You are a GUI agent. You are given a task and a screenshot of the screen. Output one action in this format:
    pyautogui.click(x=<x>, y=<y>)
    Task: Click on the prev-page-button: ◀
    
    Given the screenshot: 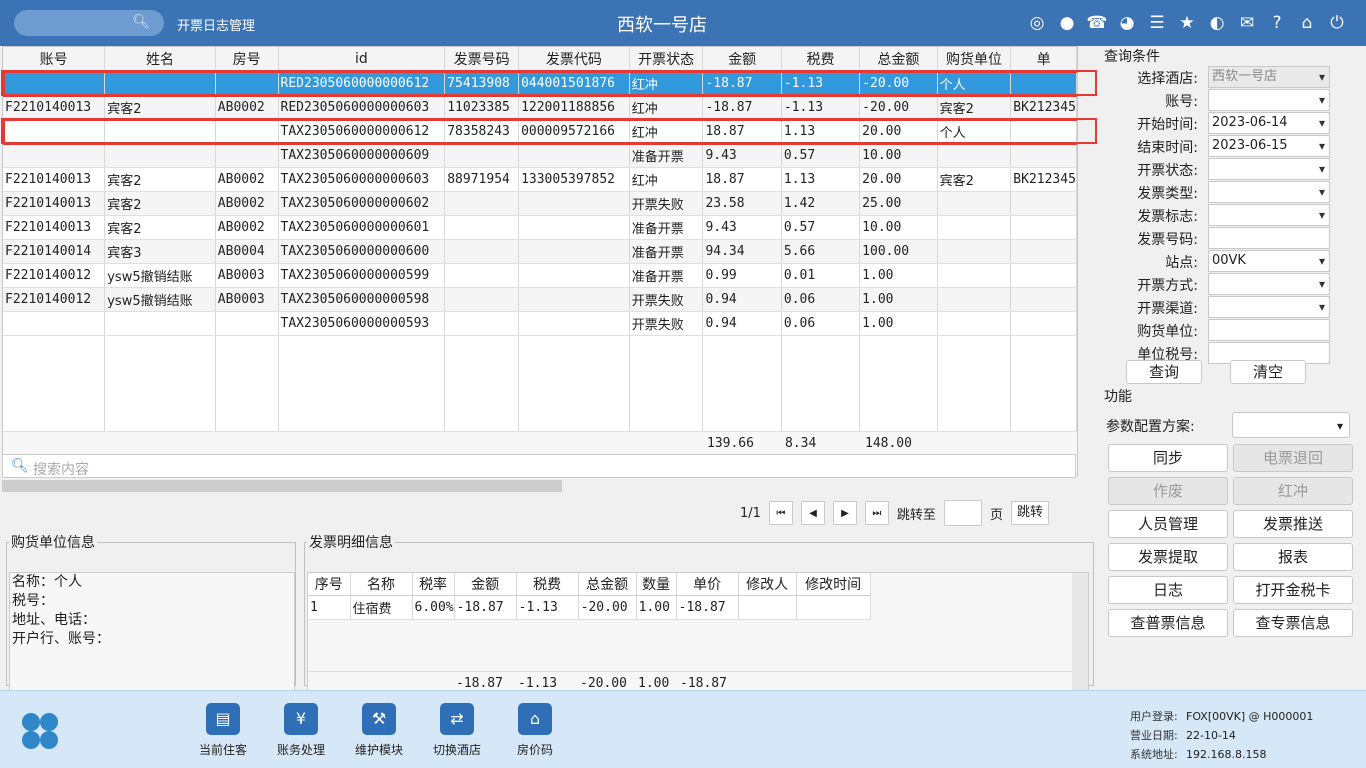 What is the action you would take?
    pyautogui.click(x=812, y=513)
    